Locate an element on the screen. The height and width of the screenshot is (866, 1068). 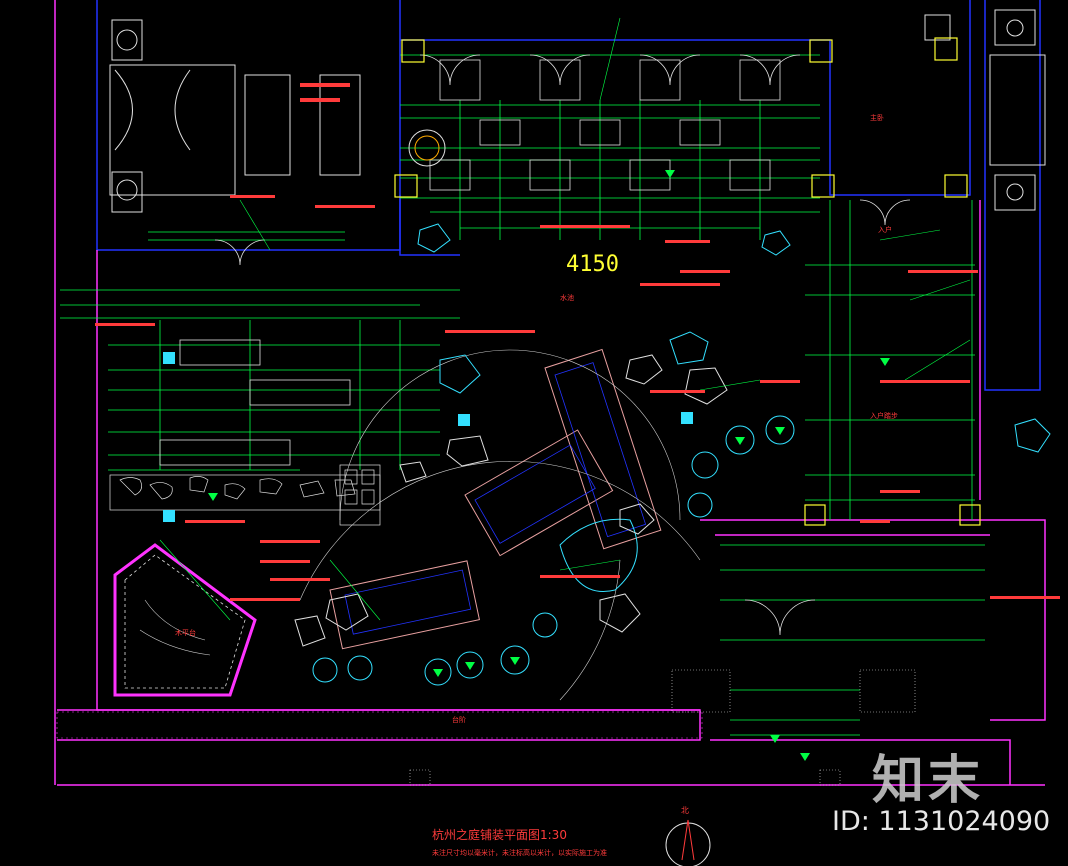
furniture-sofa is located at coordinates (235, 116).